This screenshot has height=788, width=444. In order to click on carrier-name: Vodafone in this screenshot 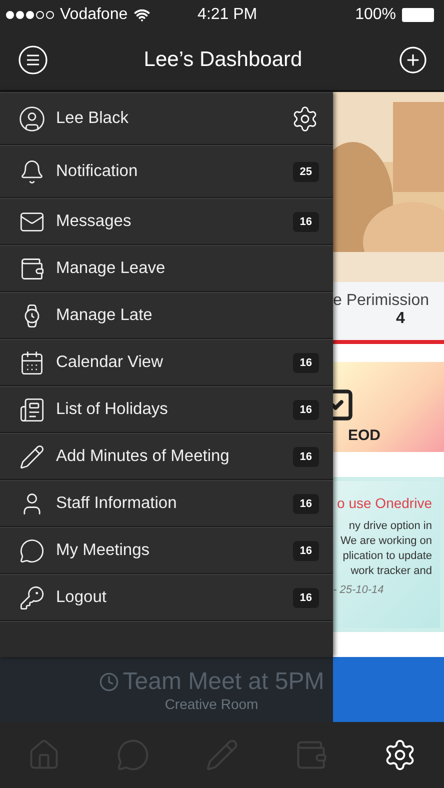, I will do `click(94, 15)`.